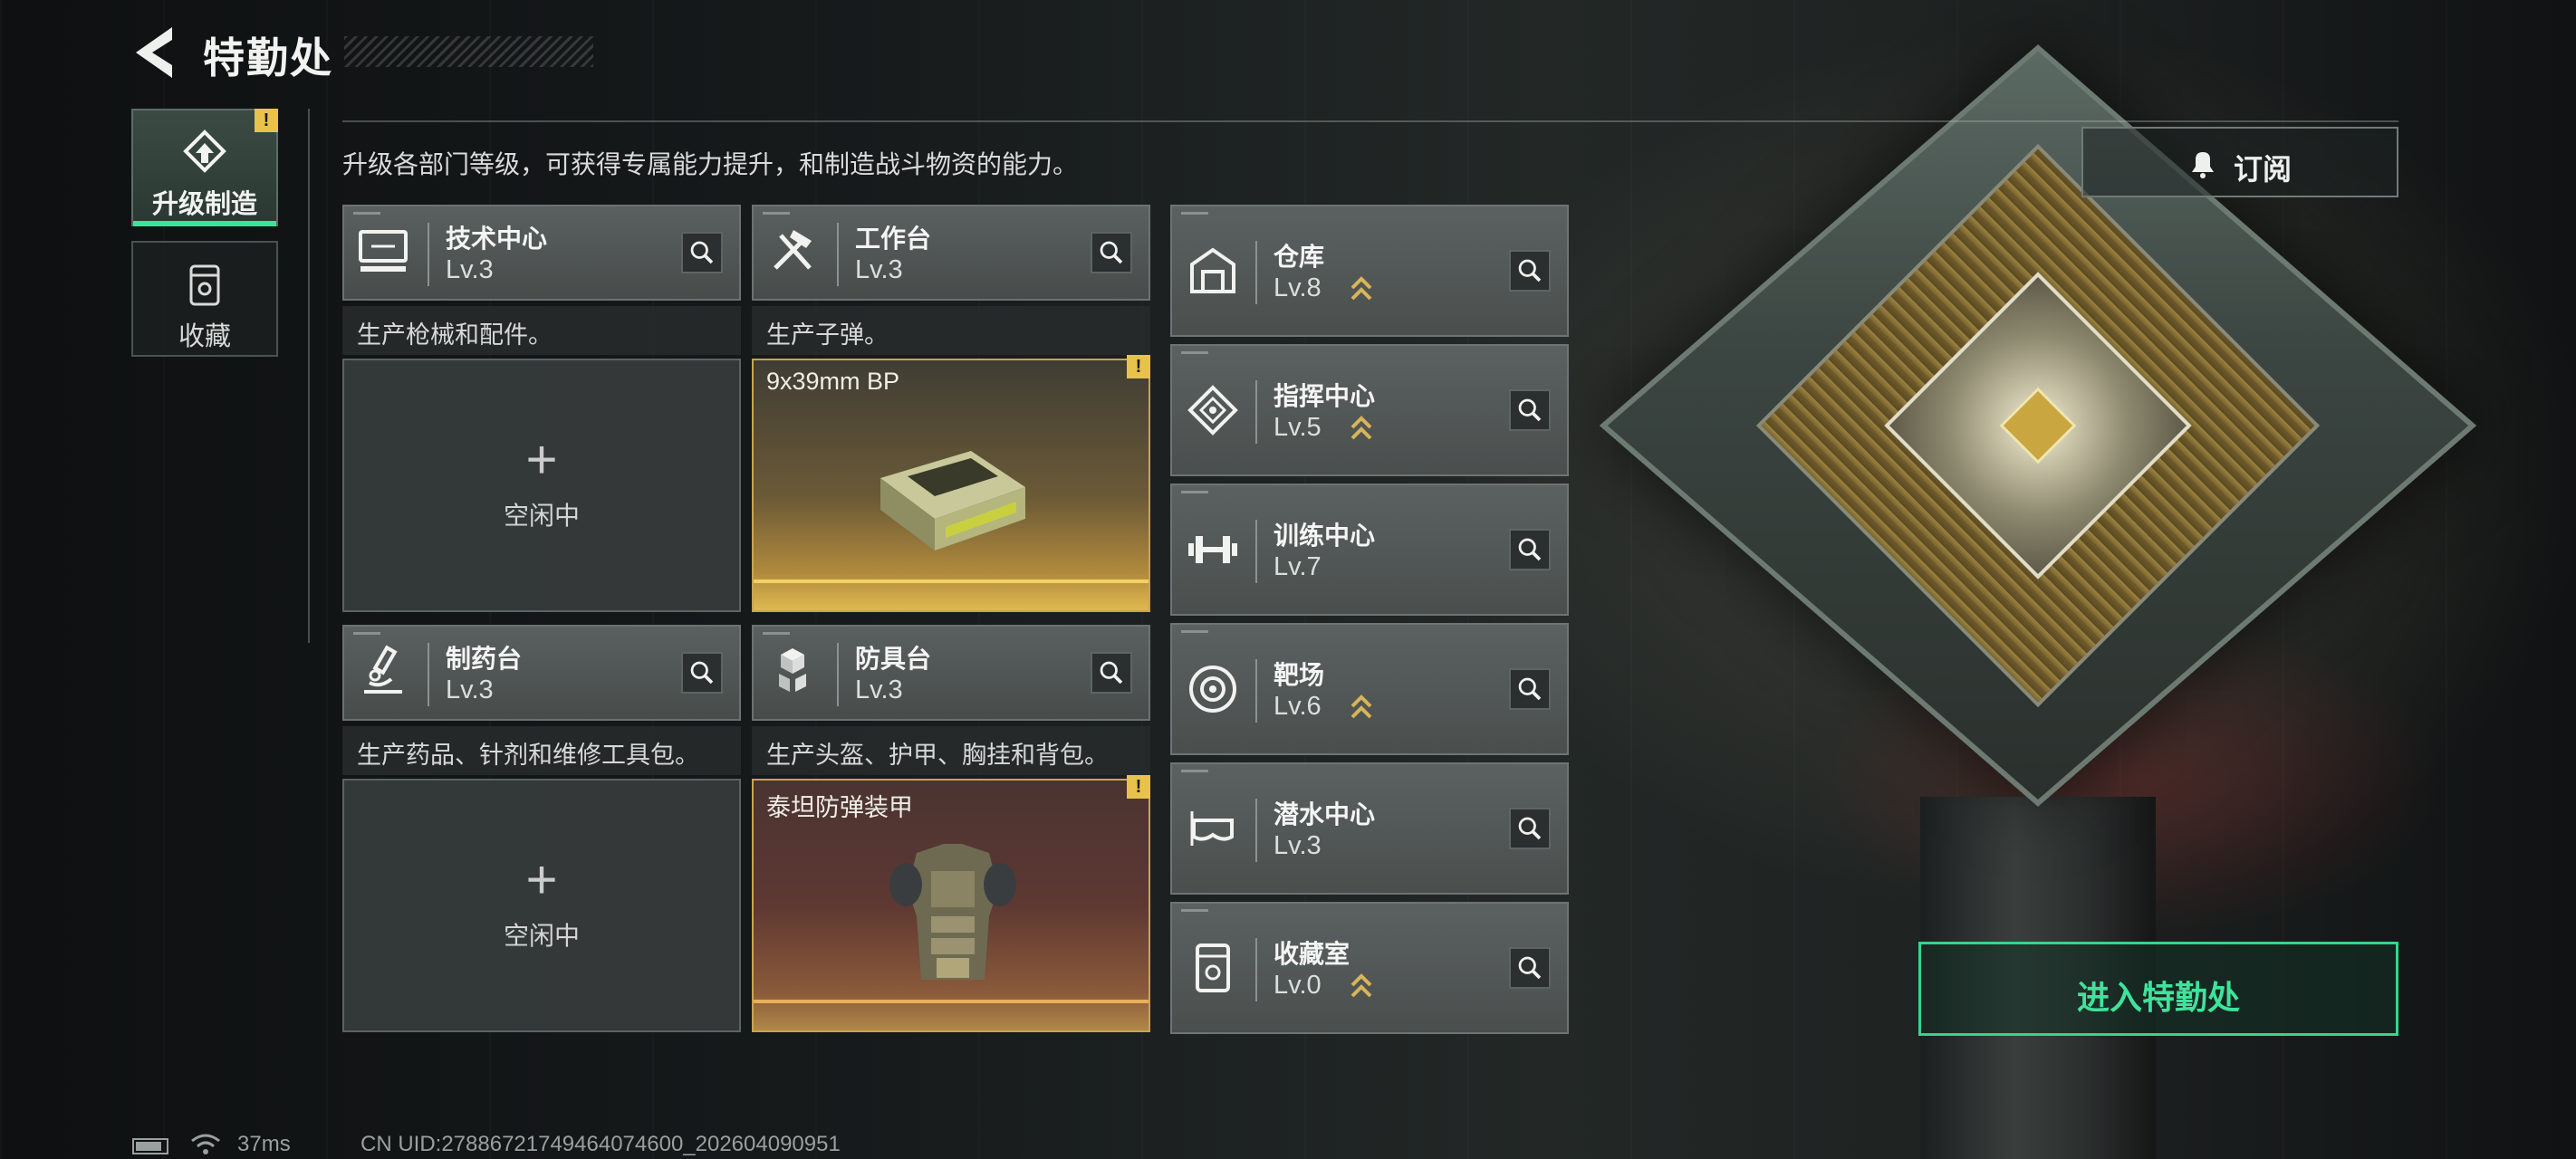 Image resolution: width=2576 pixels, height=1159 pixels. Describe the element at coordinates (952, 501) in the screenshot. I see `ammo-box-image` at that location.